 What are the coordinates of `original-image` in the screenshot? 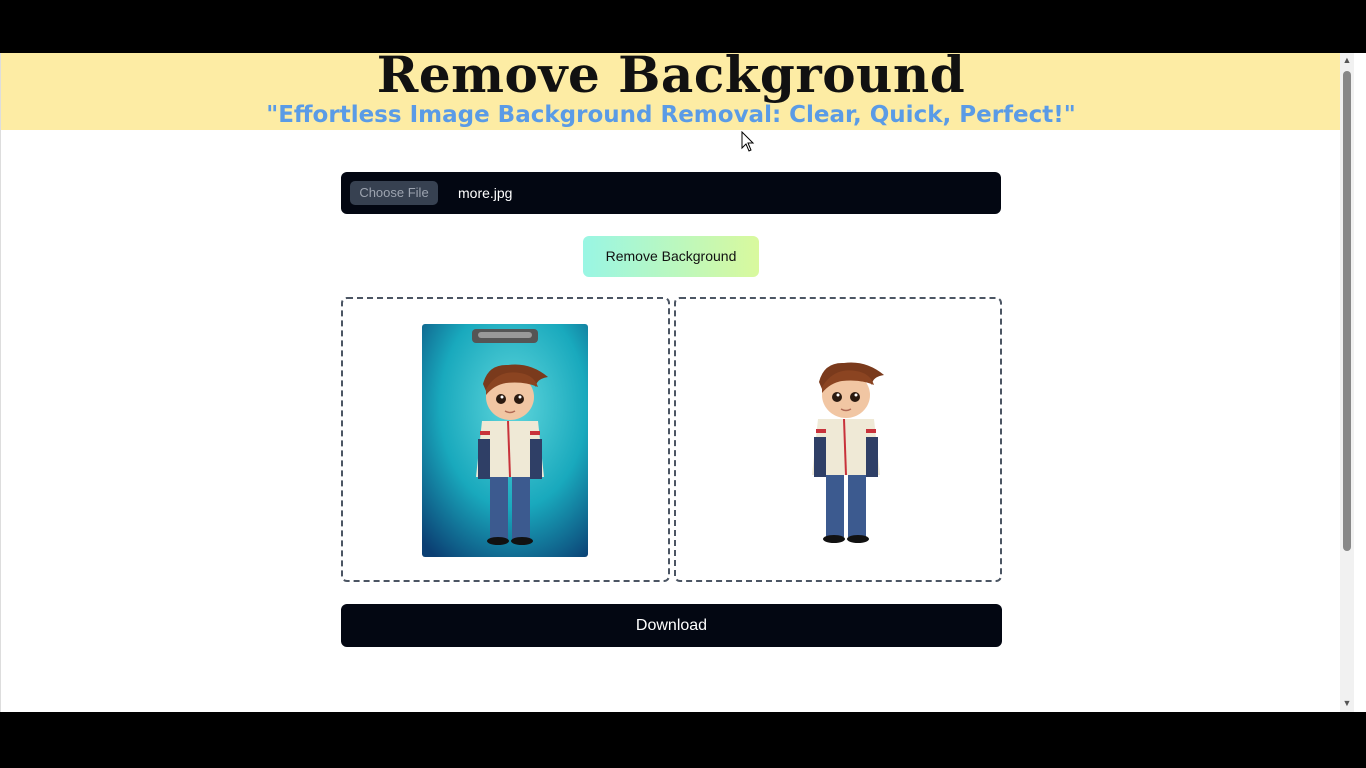 It's located at (505, 440).